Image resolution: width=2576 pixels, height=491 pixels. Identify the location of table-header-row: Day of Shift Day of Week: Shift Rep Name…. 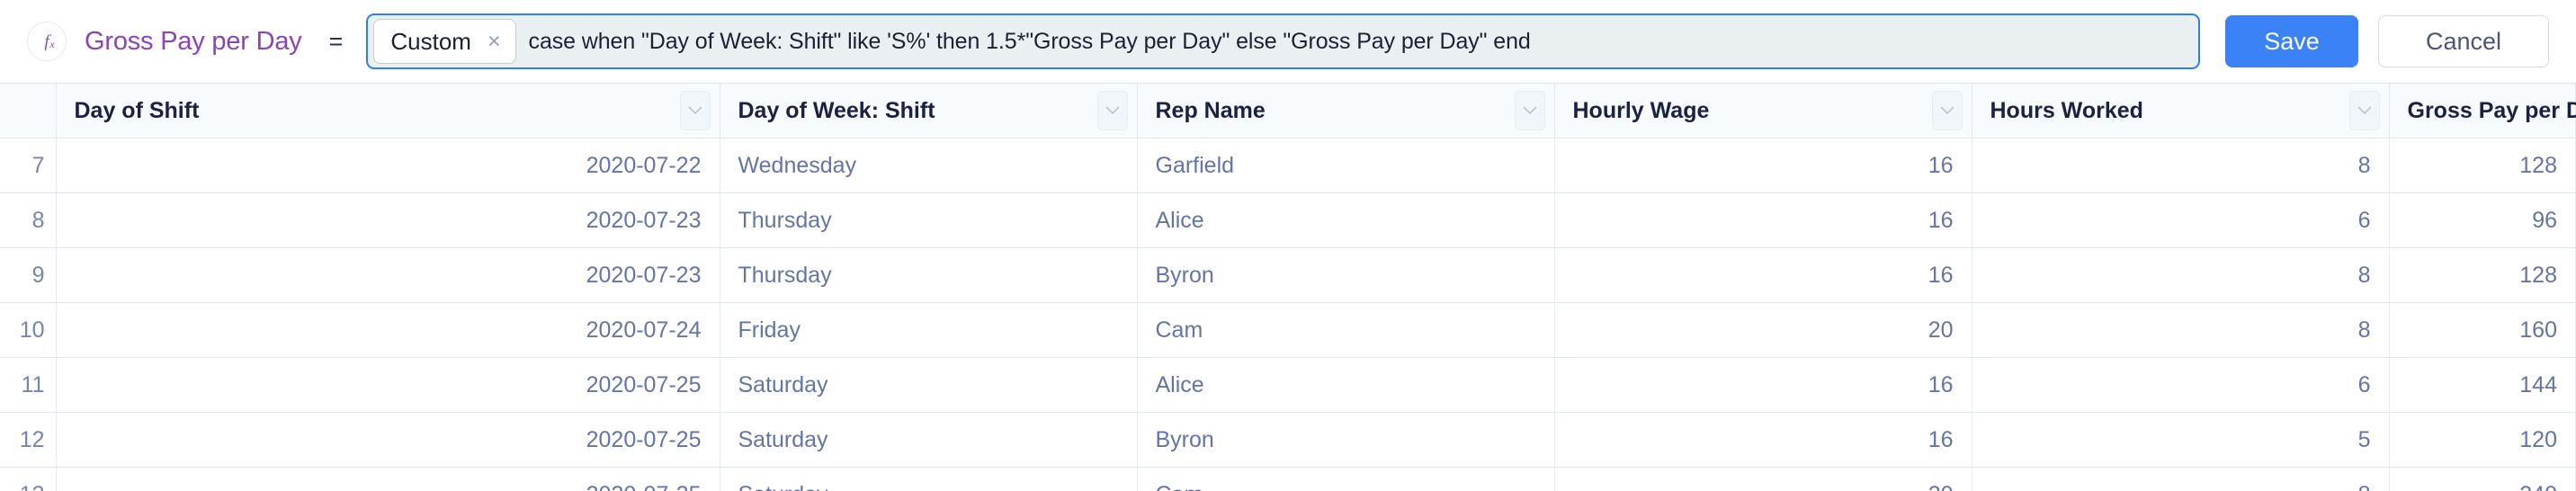
(1288, 111).